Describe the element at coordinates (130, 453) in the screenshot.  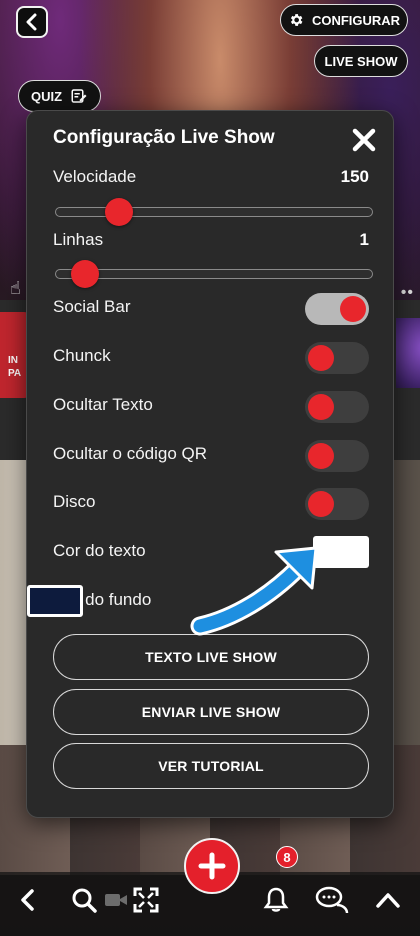
I see `ocultar-qr-label: Ocultar o código QR` at that location.